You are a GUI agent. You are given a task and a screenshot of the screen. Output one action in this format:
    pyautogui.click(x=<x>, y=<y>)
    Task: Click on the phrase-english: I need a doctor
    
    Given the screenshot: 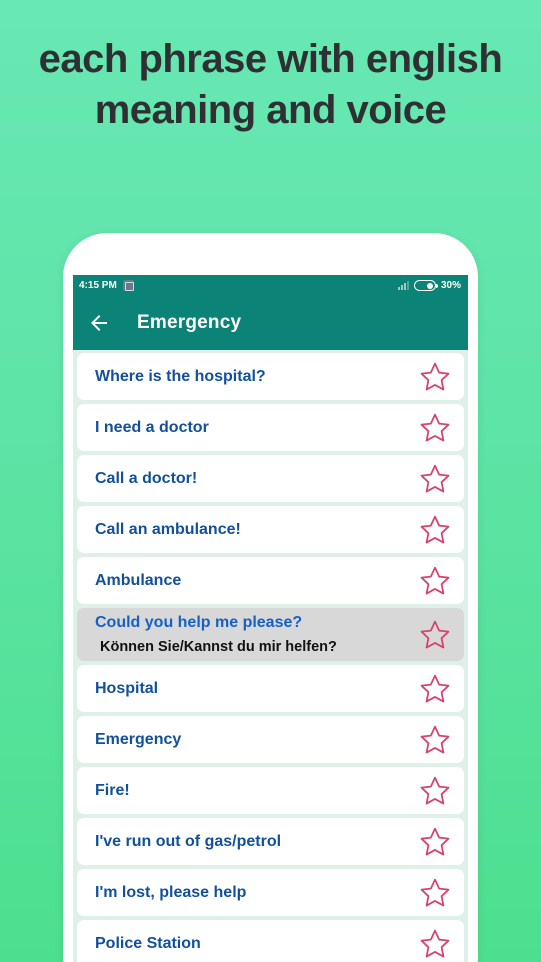 What is the action you would take?
    pyautogui.click(x=152, y=427)
    